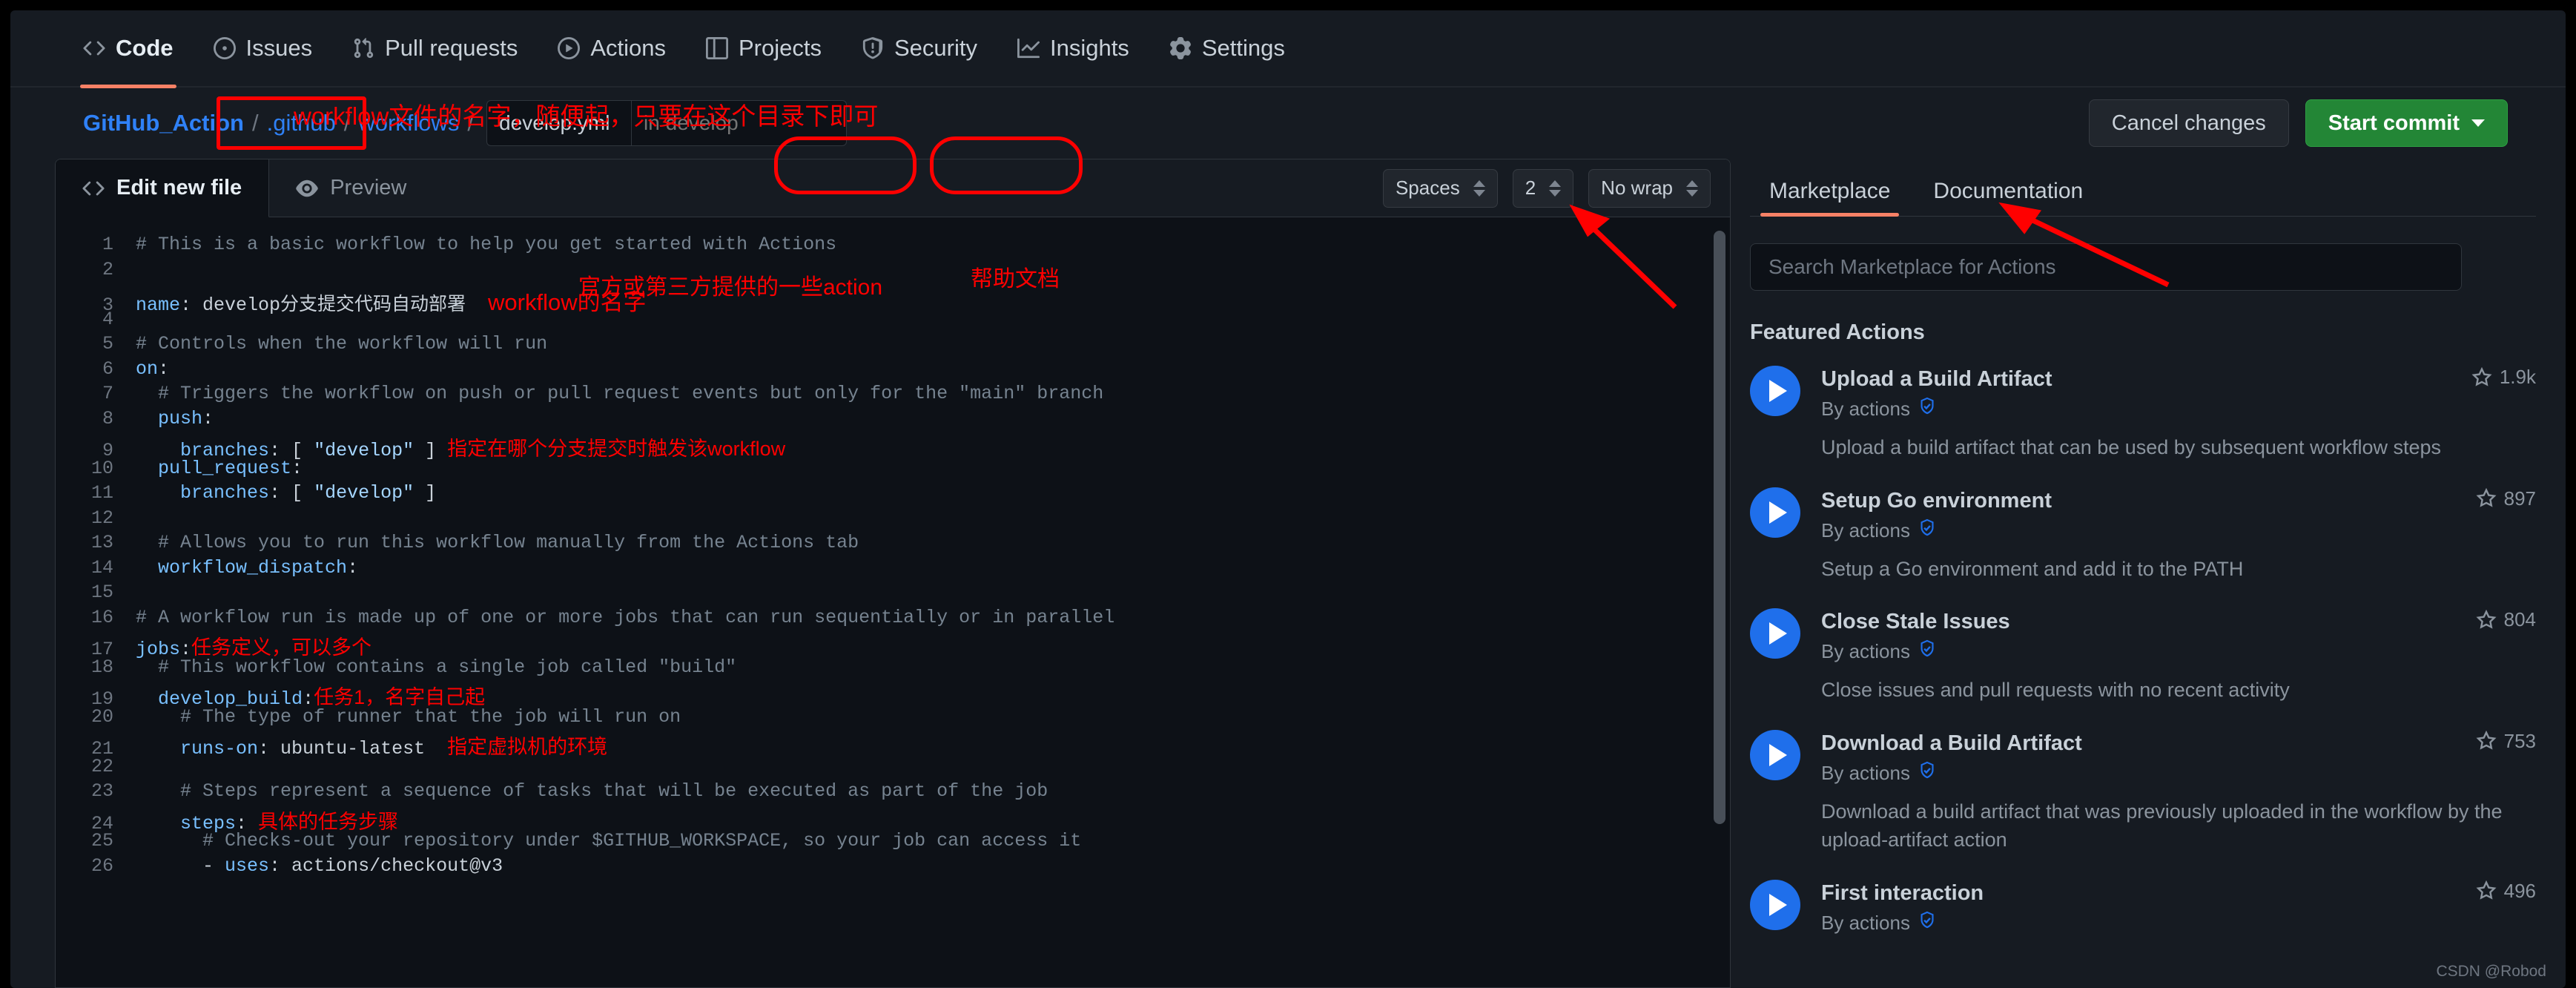 The width and height of the screenshot is (2576, 988). What do you see at coordinates (434, 48) in the screenshot?
I see `nav-item-pull-requests: Pull requests` at bounding box center [434, 48].